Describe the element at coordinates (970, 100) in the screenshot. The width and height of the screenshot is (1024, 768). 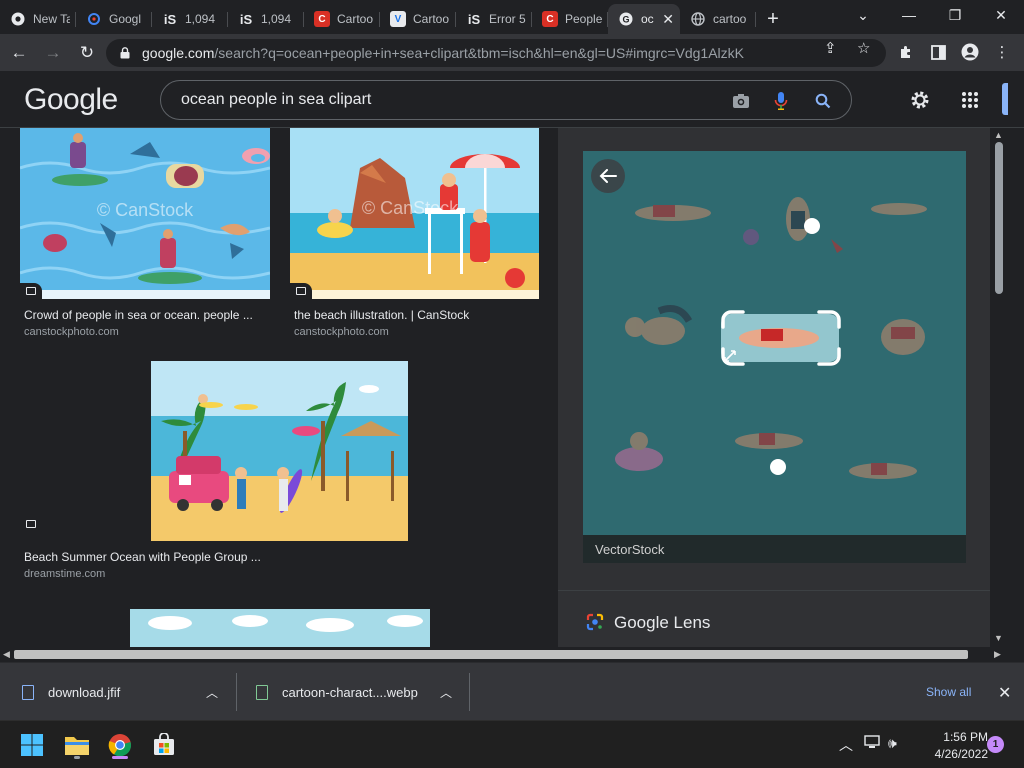
I see `google-apps-grid-icon` at that location.